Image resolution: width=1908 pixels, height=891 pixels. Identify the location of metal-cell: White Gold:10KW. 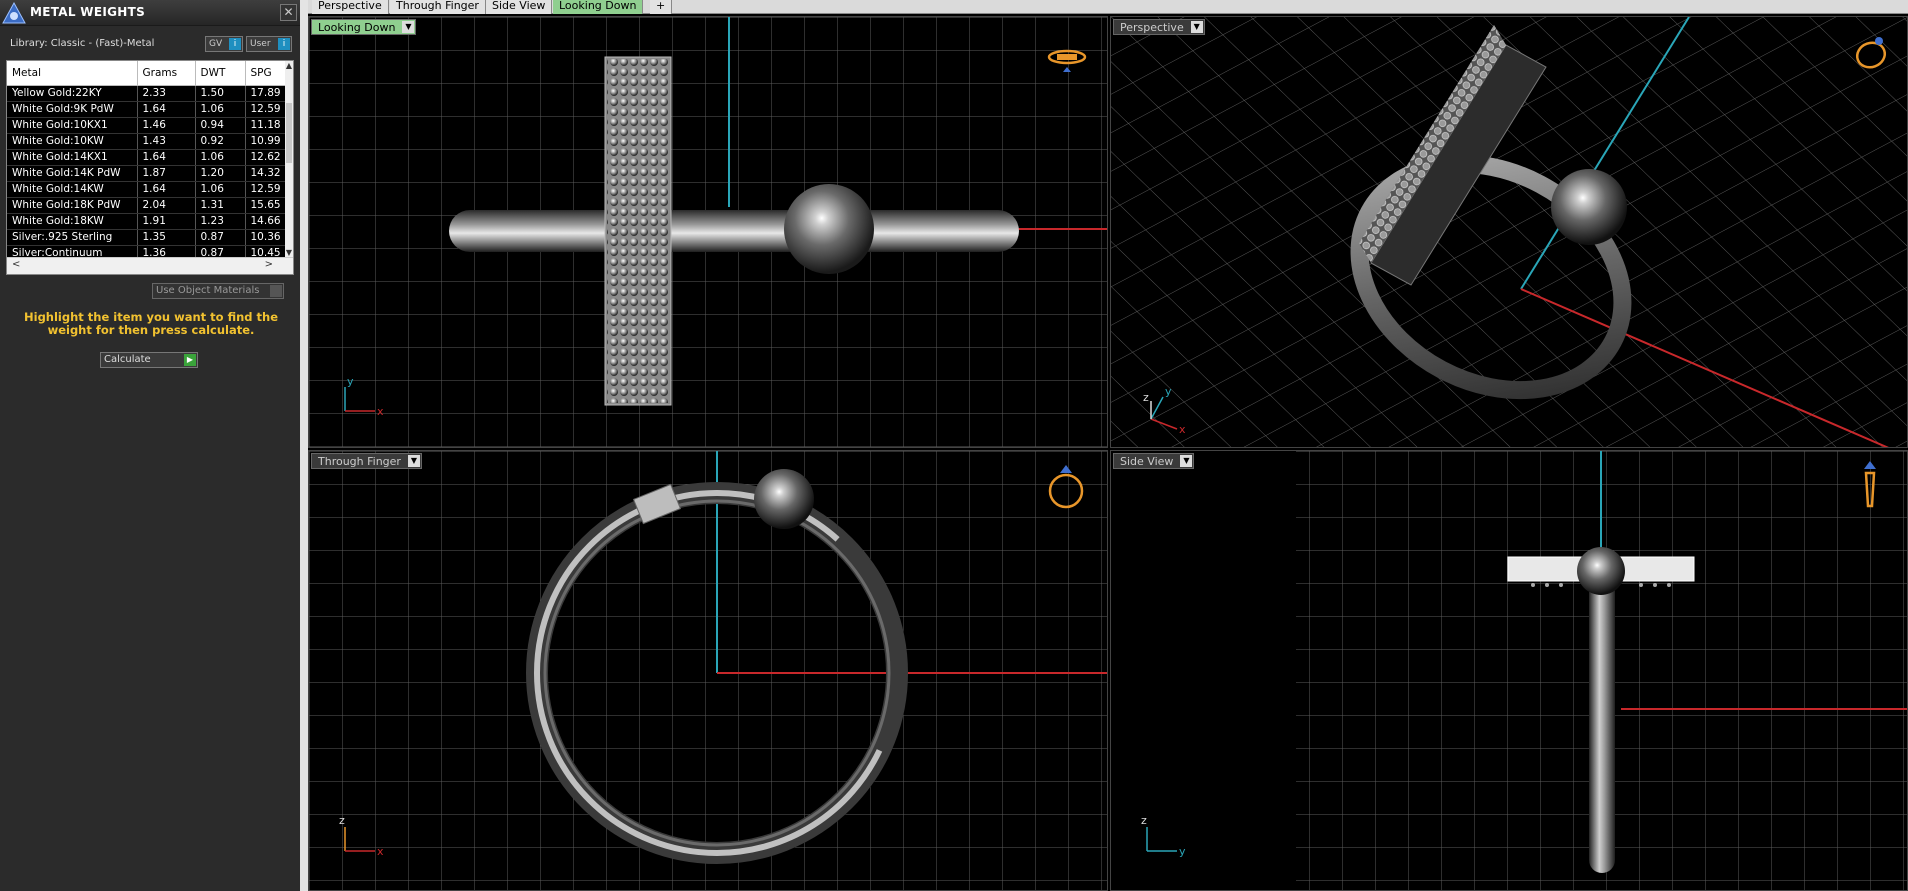
(72, 141).